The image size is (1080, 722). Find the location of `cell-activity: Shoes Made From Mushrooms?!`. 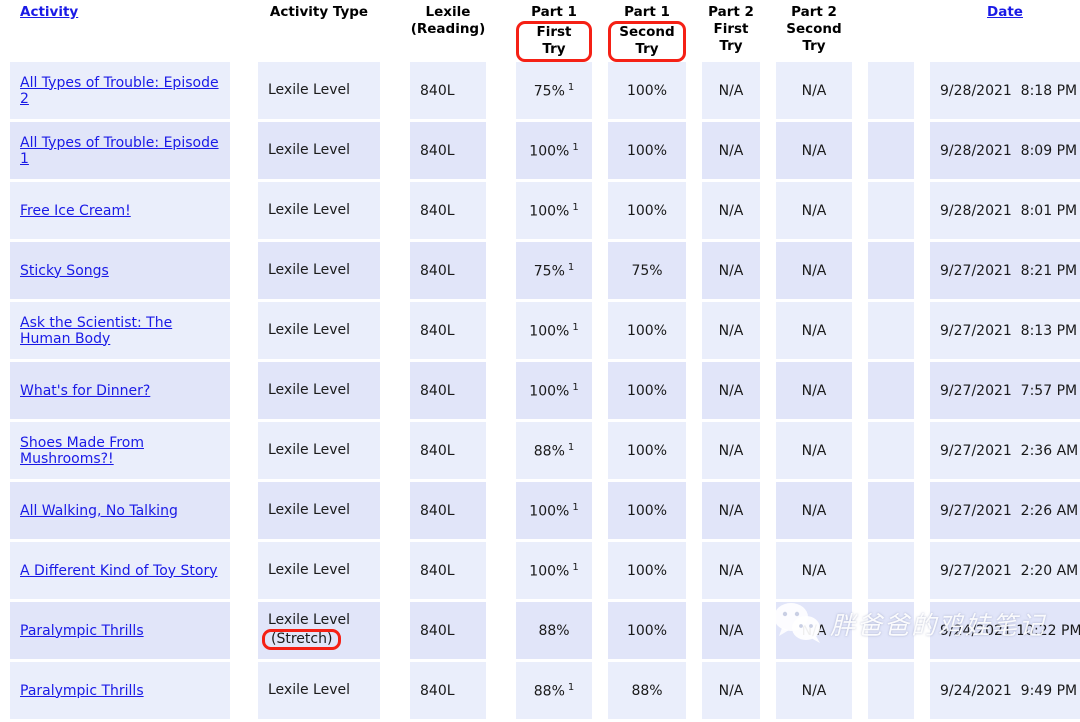

cell-activity: Shoes Made From Mushrooms?! is located at coordinates (120, 452).